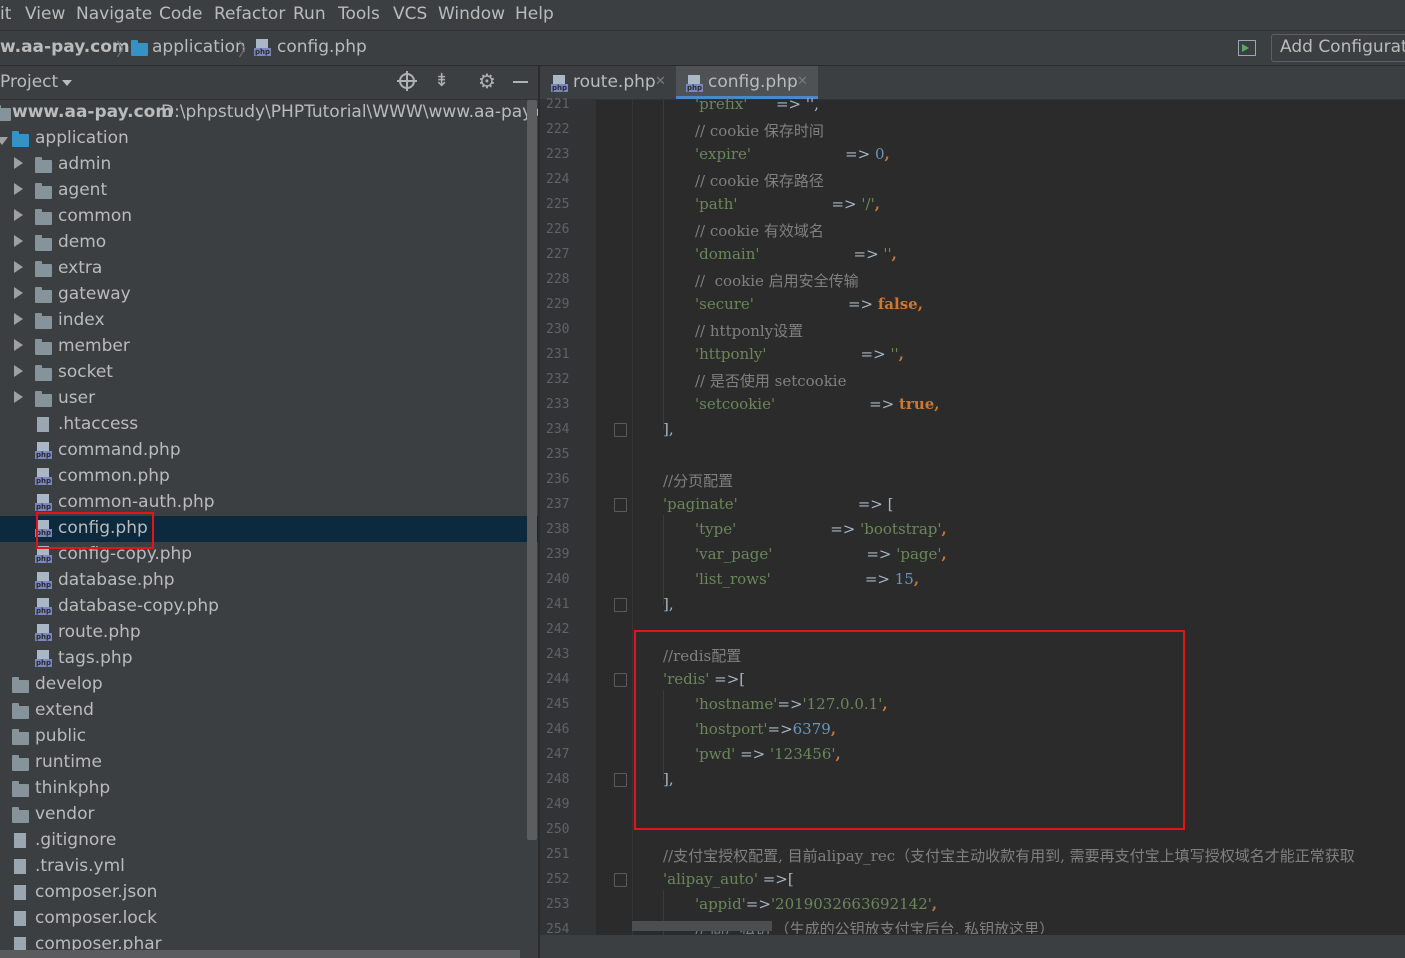 This screenshot has width=1405, height=958. I want to click on tree-item-database-php: php database.php, so click(269, 581).